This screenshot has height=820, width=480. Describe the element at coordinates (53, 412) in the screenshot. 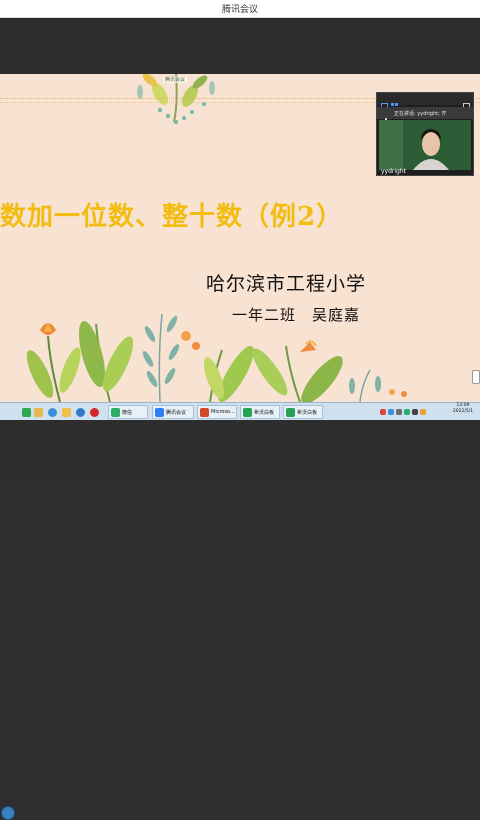

I see `browser-icon` at that location.